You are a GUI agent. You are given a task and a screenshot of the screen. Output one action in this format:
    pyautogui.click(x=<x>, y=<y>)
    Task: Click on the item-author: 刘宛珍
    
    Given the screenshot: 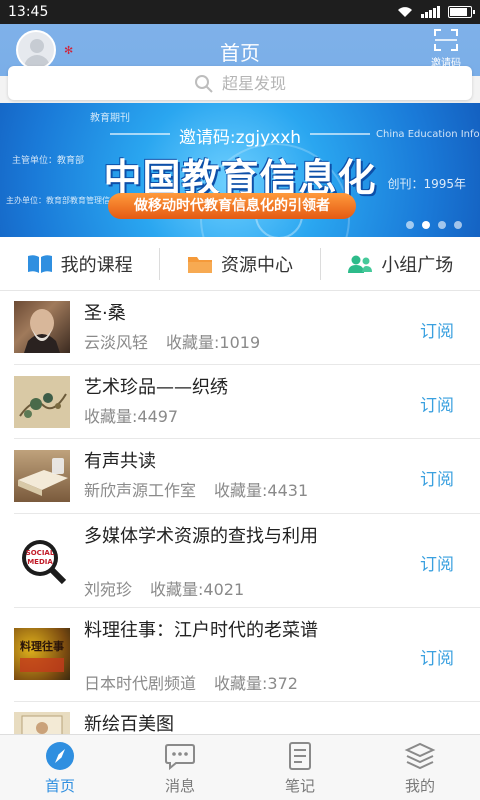 What is the action you would take?
    pyautogui.click(x=108, y=589)
    